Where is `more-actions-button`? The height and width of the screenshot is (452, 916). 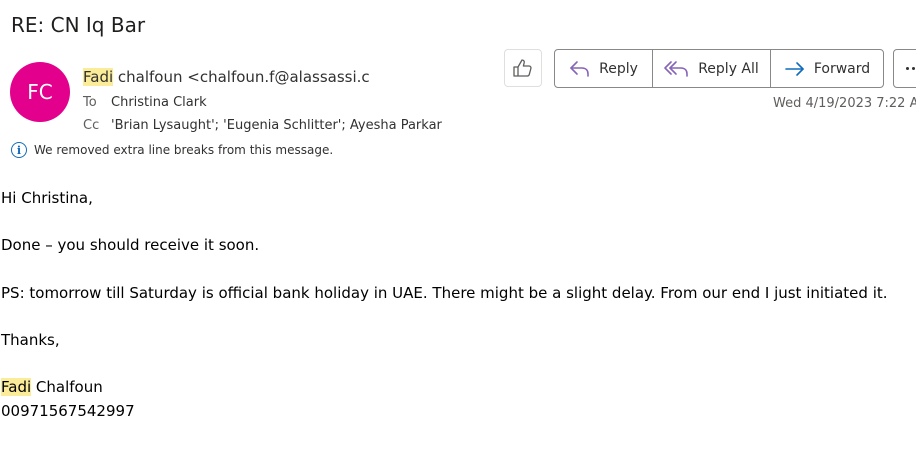
more-actions-button is located at coordinates (904, 68).